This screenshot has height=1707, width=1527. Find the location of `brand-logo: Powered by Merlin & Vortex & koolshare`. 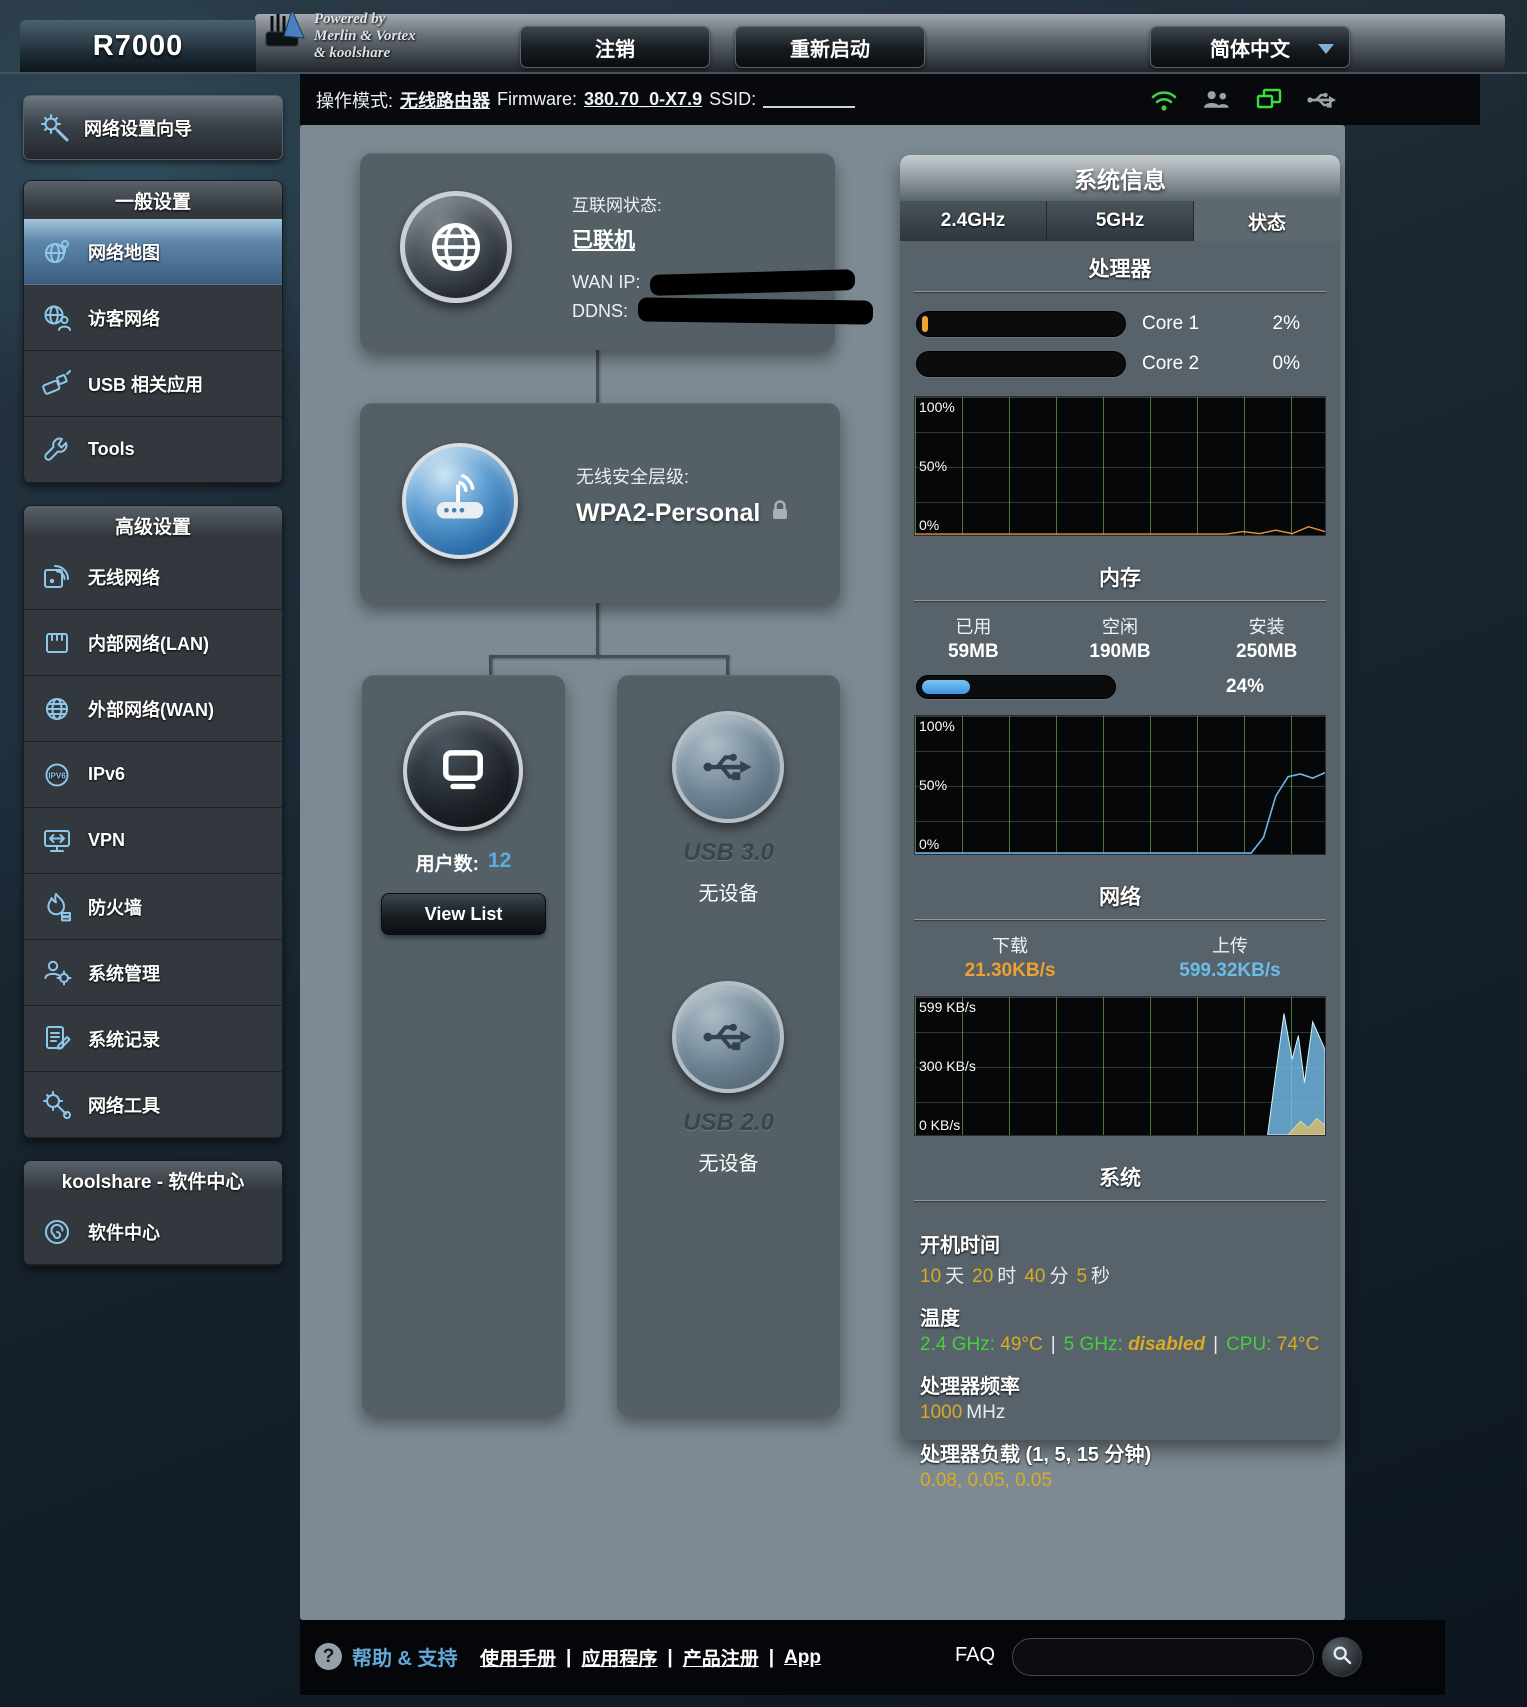

brand-logo: Powered by Merlin & Vortex & koolshare is located at coordinates (339, 36).